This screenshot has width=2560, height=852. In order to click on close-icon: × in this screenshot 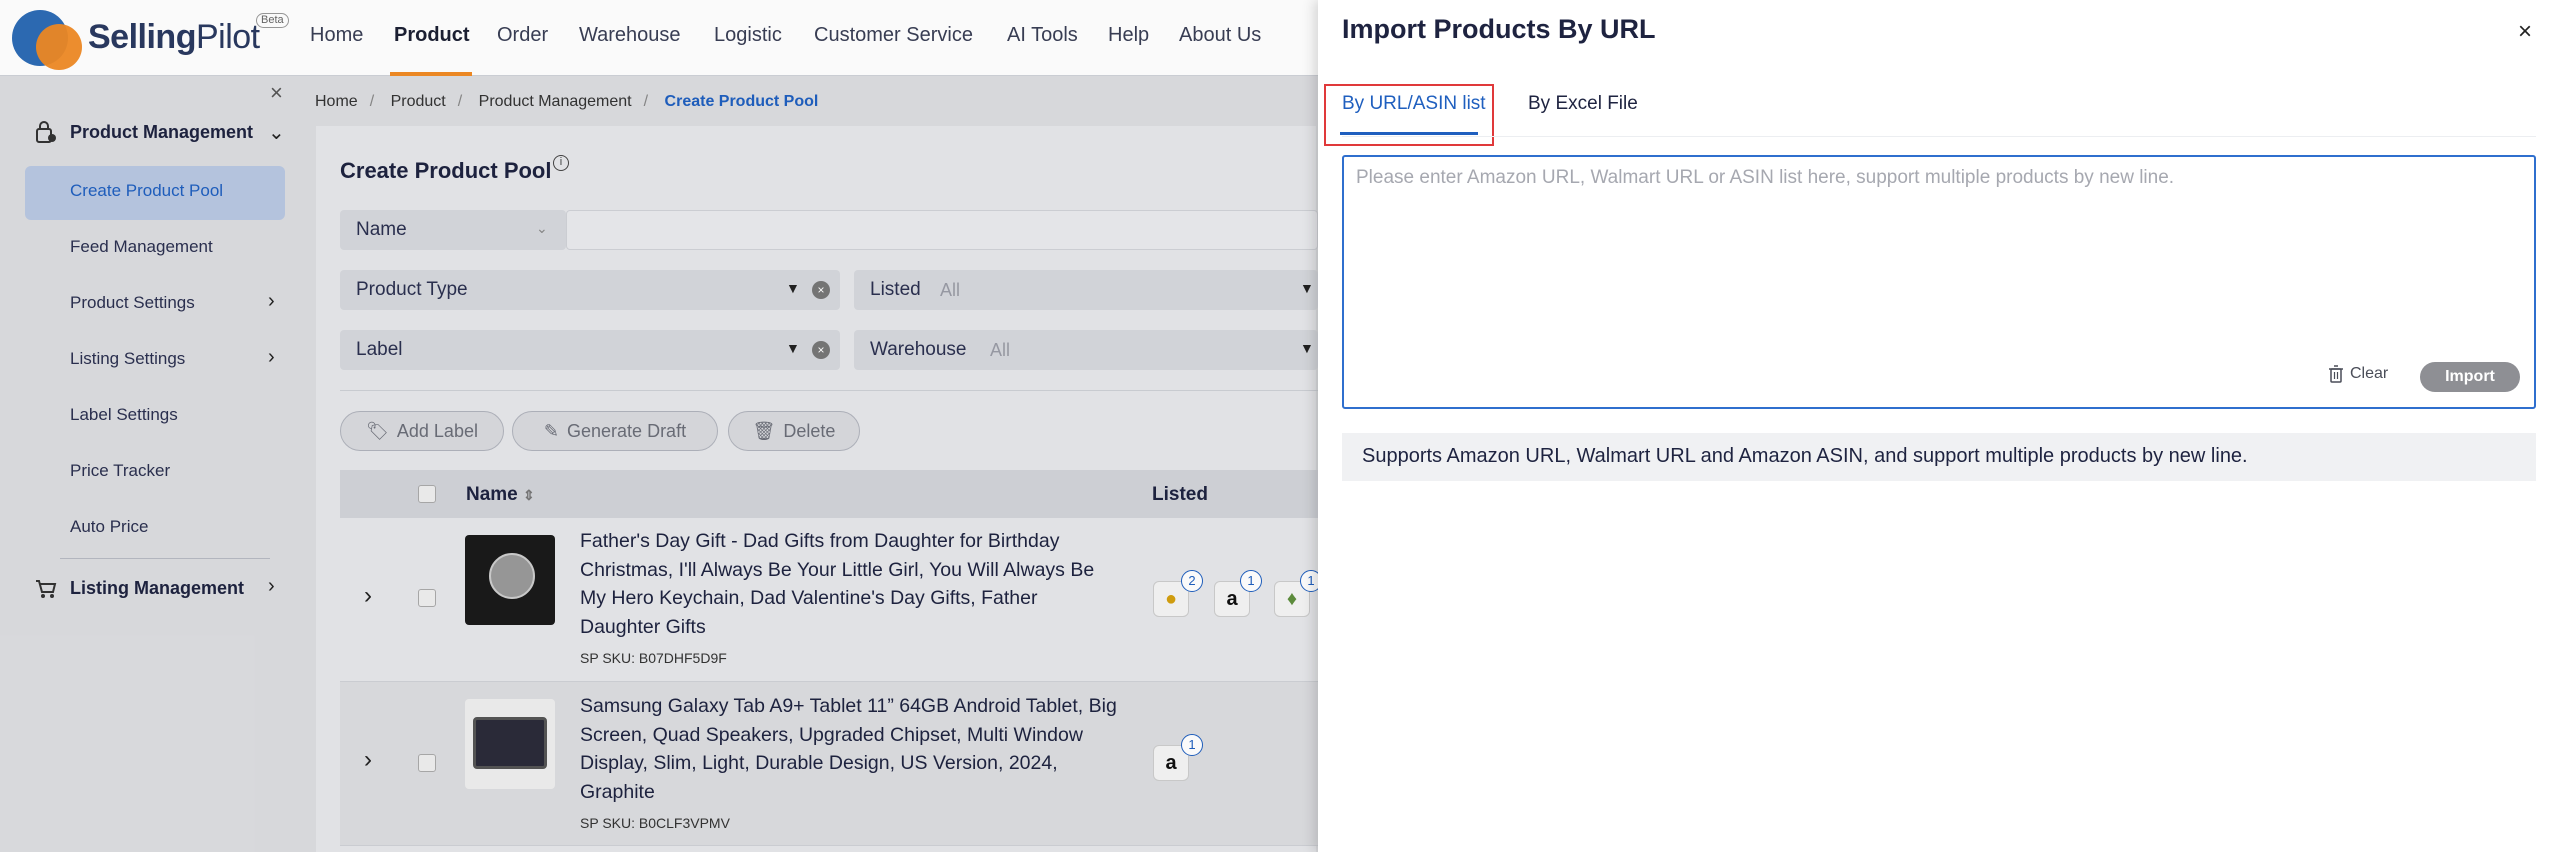, I will do `click(2525, 32)`.